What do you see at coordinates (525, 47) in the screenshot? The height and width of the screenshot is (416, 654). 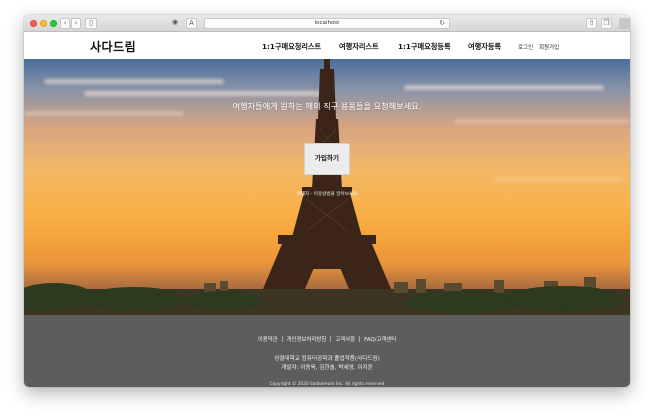 I see `login-link: 로그인` at bounding box center [525, 47].